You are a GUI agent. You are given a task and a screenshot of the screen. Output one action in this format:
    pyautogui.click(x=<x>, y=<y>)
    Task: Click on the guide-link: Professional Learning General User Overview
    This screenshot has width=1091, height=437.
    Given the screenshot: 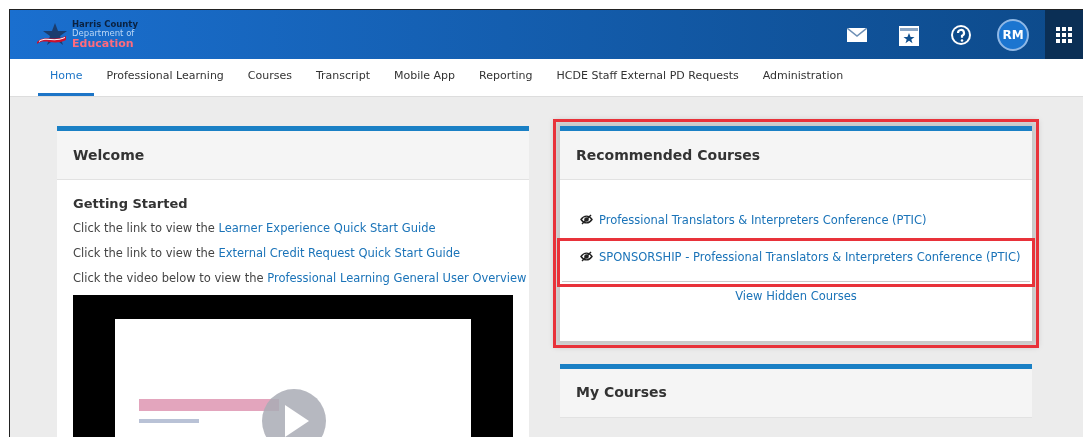 What is the action you would take?
    pyautogui.click(x=397, y=278)
    